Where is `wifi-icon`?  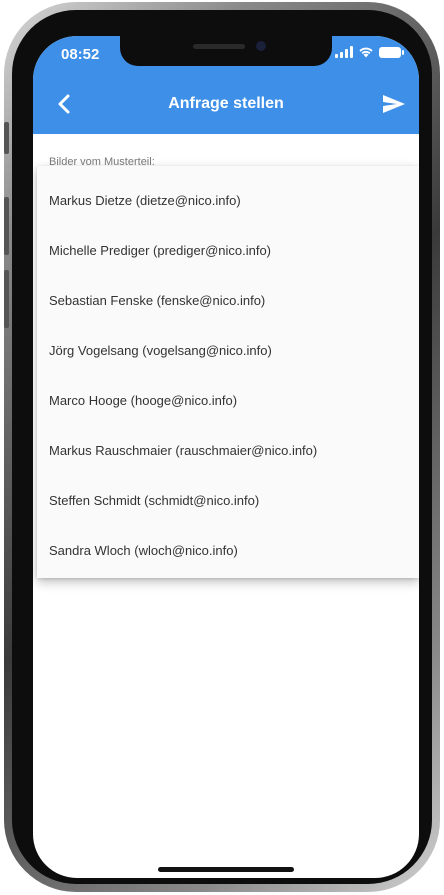 wifi-icon is located at coordinates (366, 52).